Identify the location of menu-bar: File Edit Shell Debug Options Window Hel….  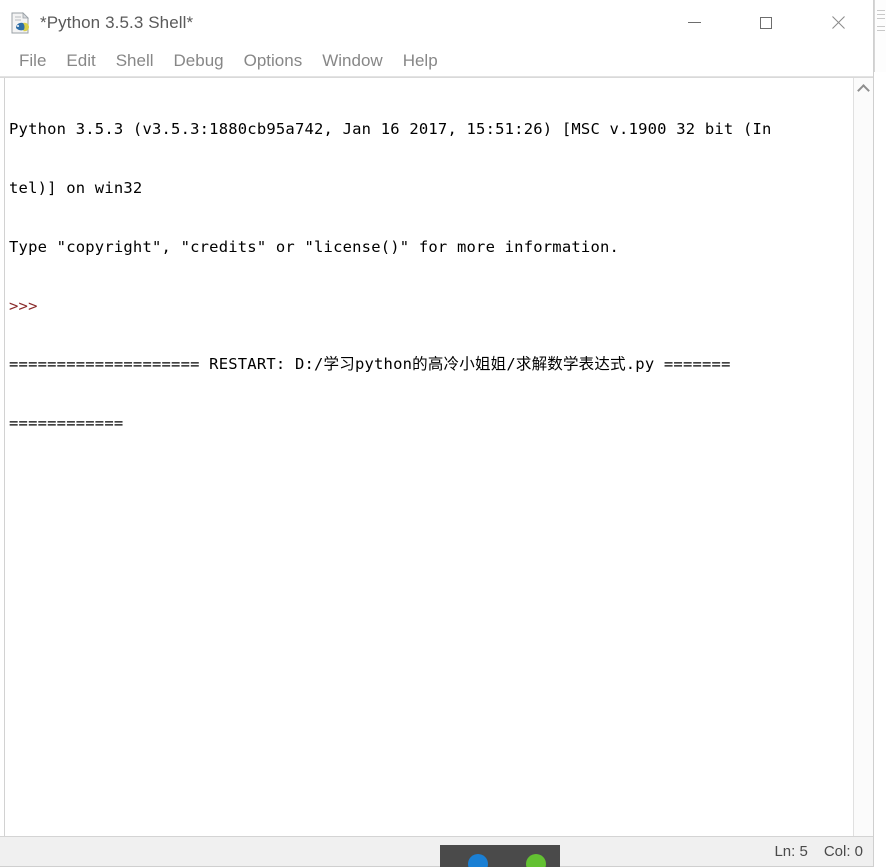
(436, 61).